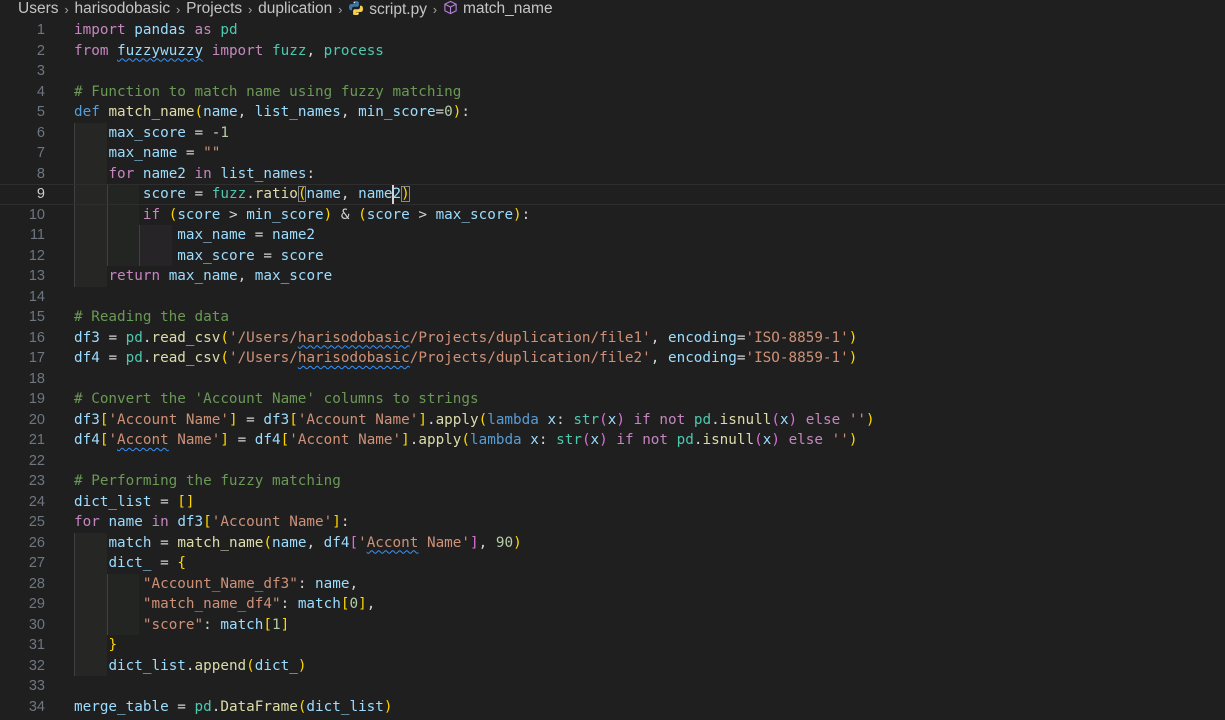  I want to click on code-line: 9 score = fuzz.ratio(name, name2), so click(612, 194).